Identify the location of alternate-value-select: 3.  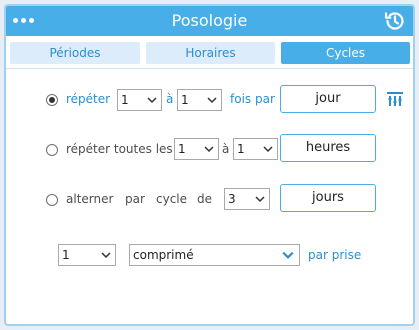
(247, 199).